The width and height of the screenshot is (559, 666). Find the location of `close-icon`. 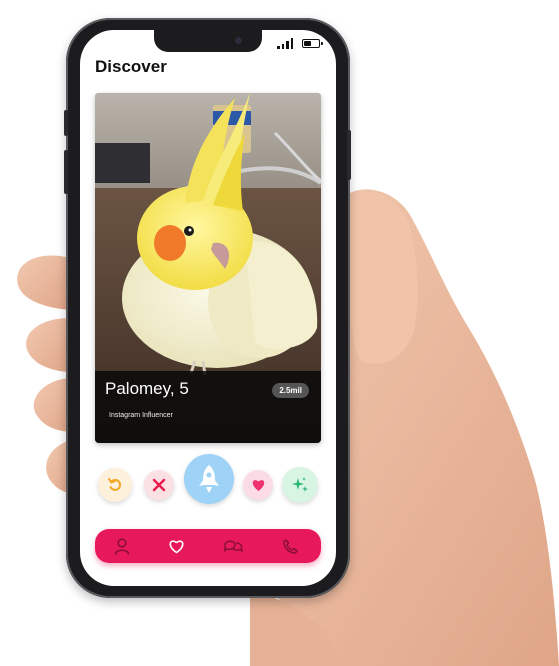

close-icon is located at coordinates (159, 485).